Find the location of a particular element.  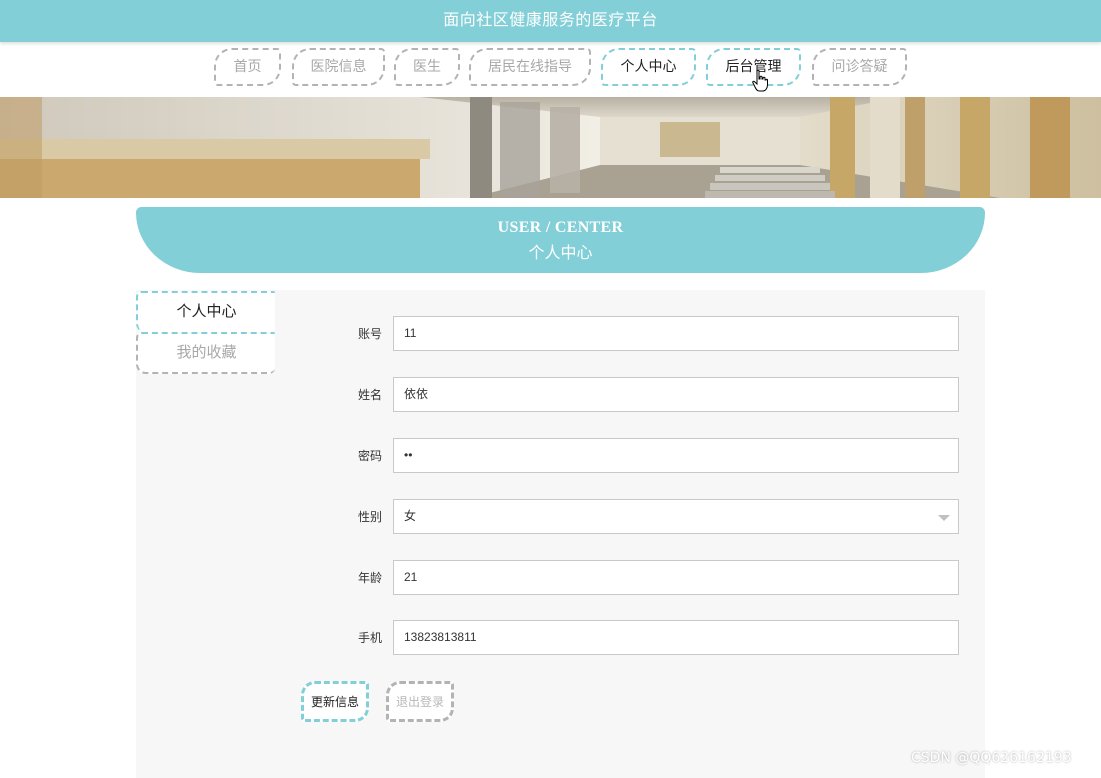

nav-item-hospital-info: 医院信息 is located at coordinates (338, 67).